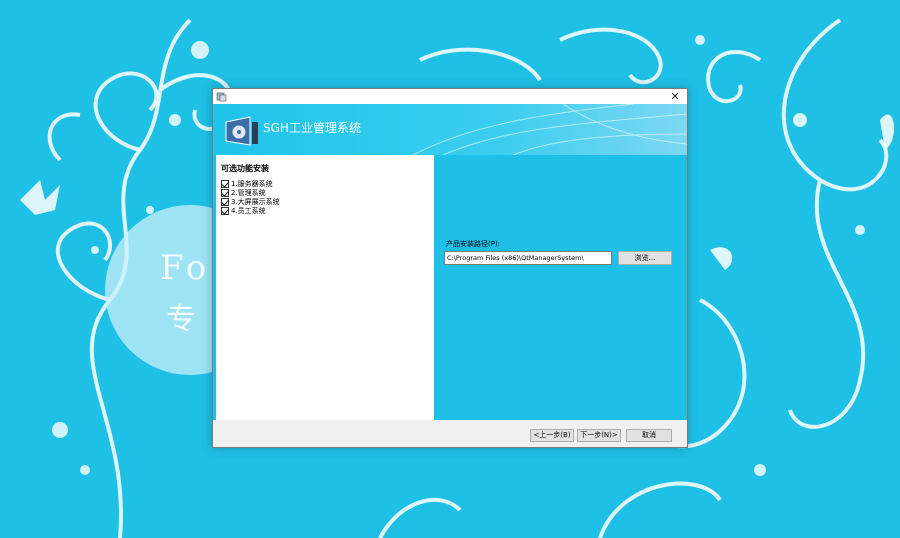 The height and width of the screenshot is (538, 900). What do you see at coordinates (675, 96) in the screenshot?
I see `close-button: ✕` at bounding box center [675, 96].